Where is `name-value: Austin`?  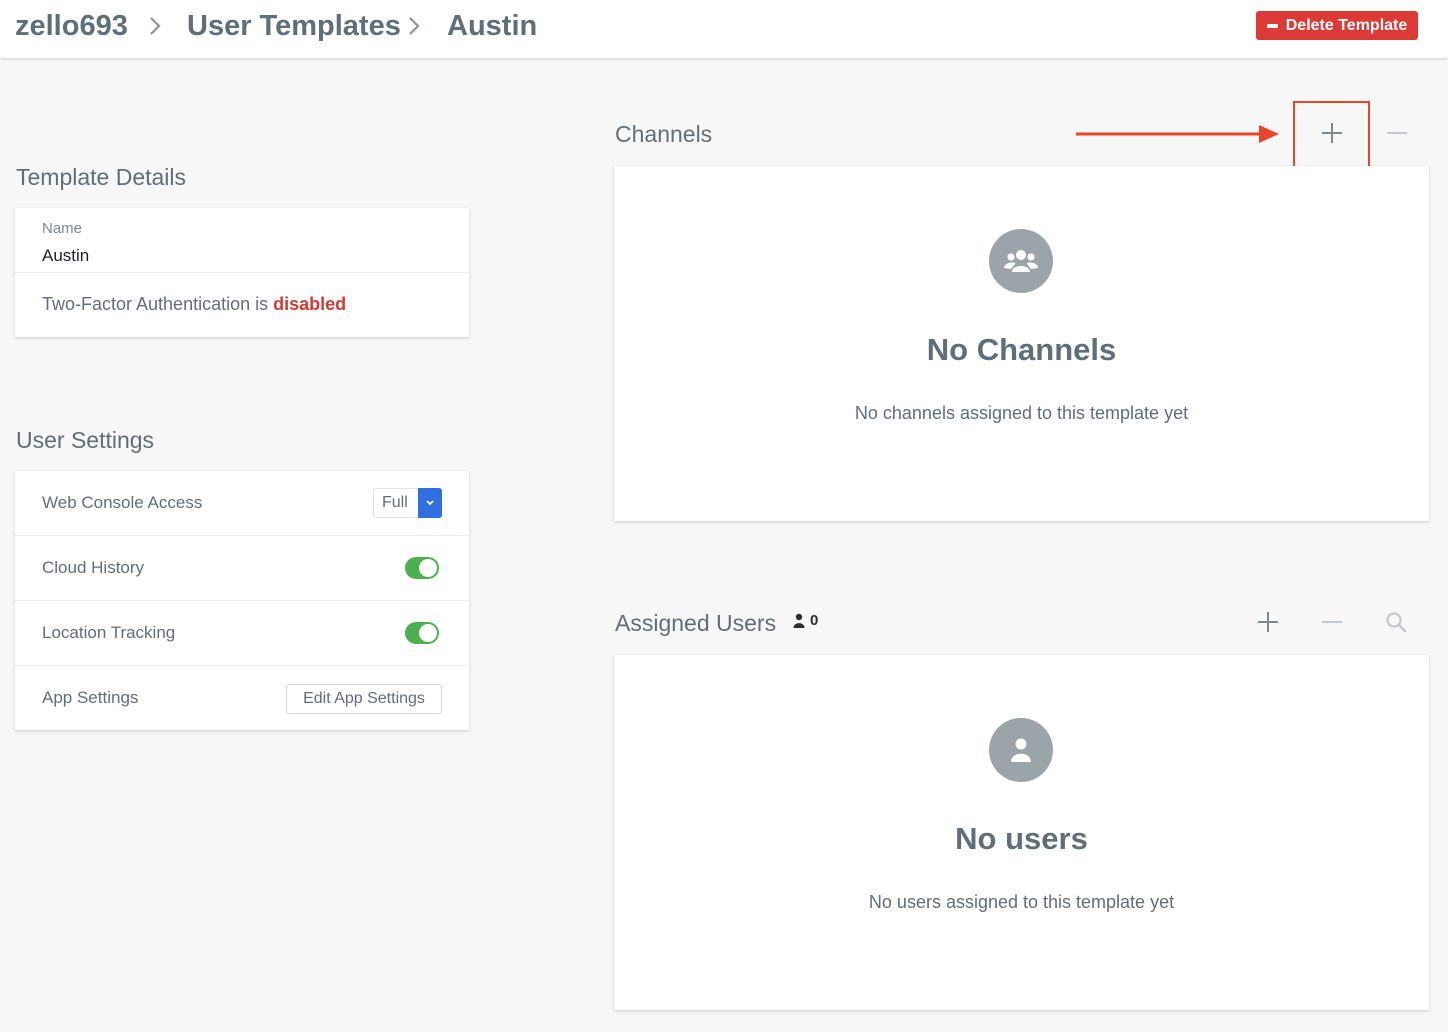 name-value: Austin is located at coordinates (66, 255).